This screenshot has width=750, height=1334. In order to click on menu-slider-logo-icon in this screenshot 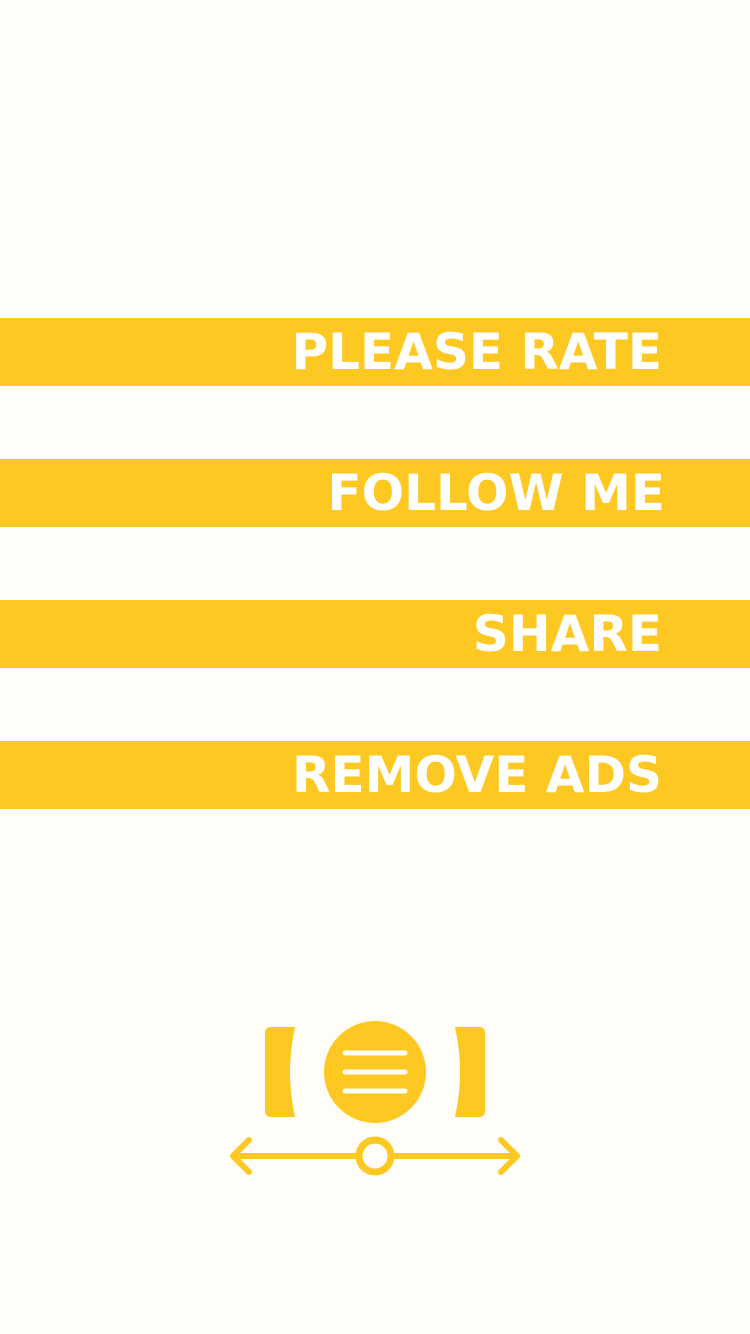, I will do `click(375, 1100)`.